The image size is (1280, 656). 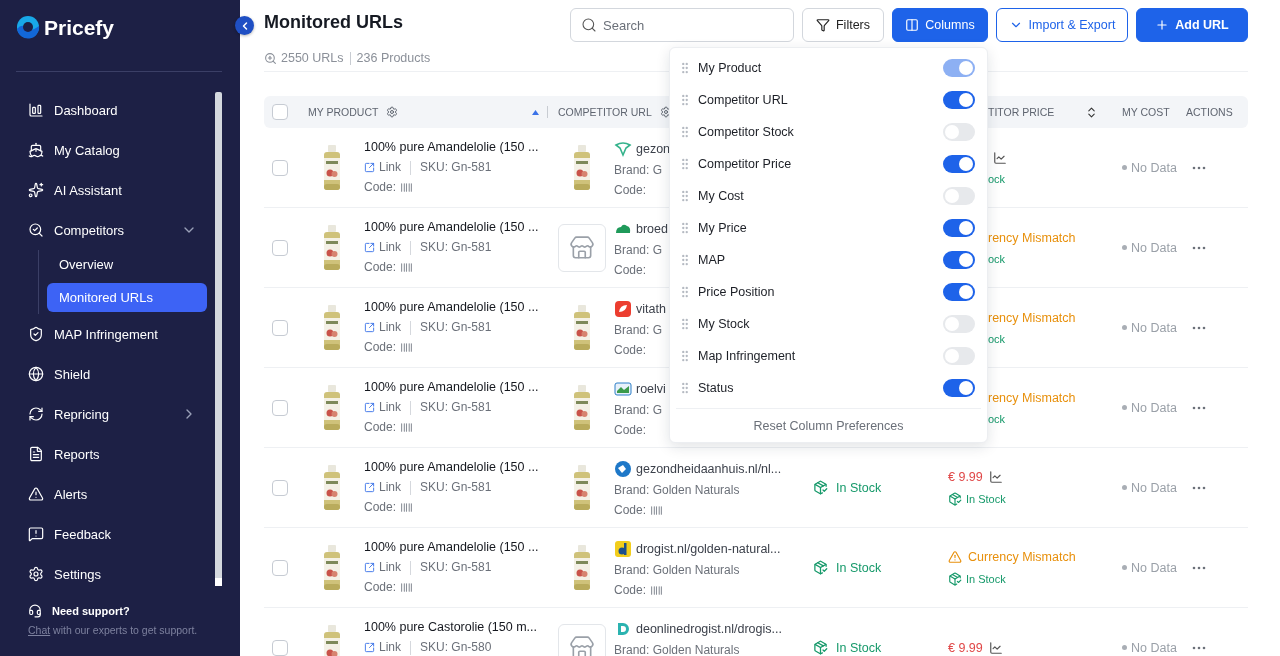 What do you see at coordinates (127, 264) in the screenshot?
I see `nav-subitem: Overview` at bounding box center [127, 264].